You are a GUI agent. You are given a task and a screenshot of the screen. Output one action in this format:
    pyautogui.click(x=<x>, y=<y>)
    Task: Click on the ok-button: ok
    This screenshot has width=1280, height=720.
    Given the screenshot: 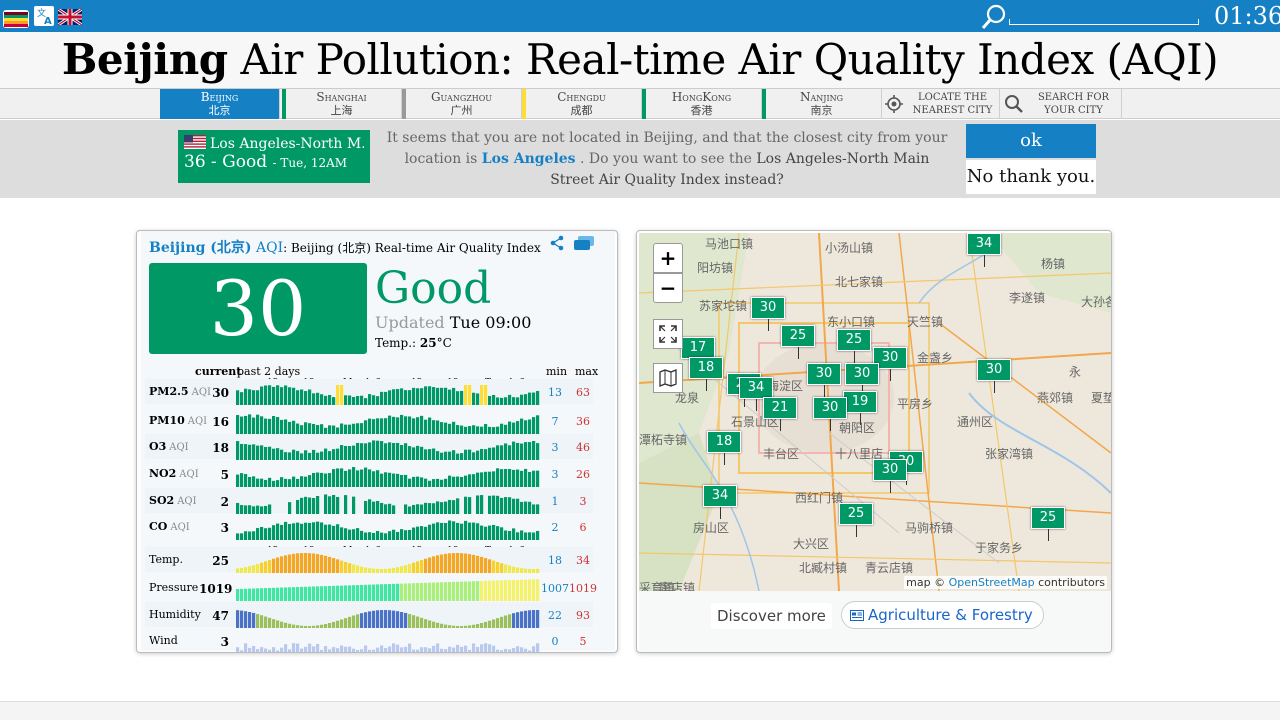 What is the action you would take?
    pyautogui.click(x=1031, y=141)
    